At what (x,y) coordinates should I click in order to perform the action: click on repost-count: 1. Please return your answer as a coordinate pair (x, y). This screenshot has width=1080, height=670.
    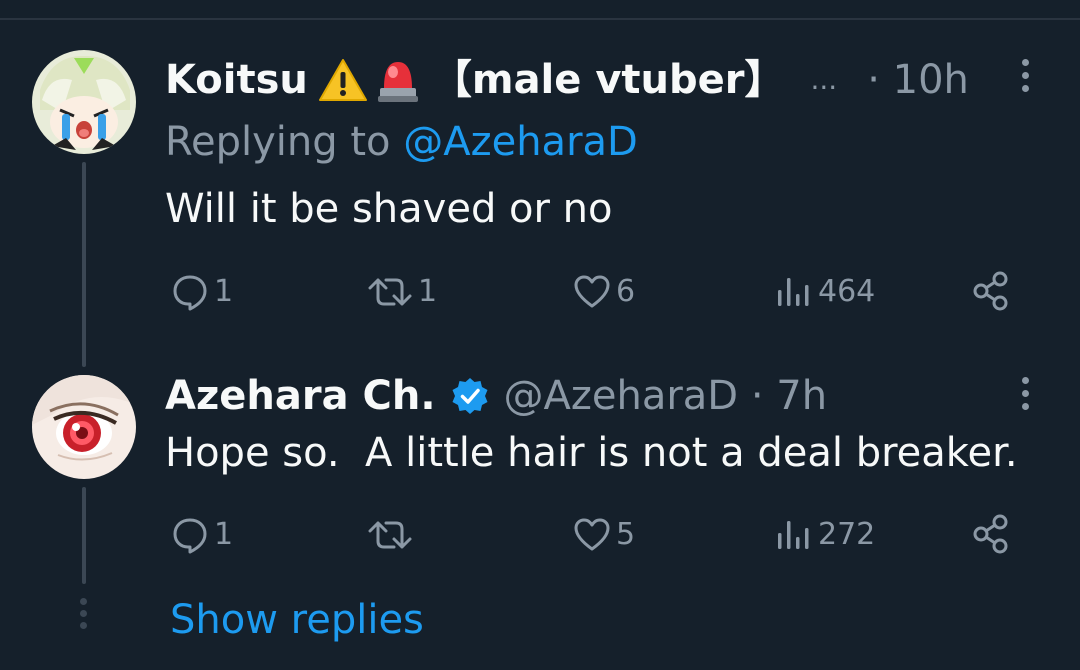
    Looking at the image, I should click on (428, 291).